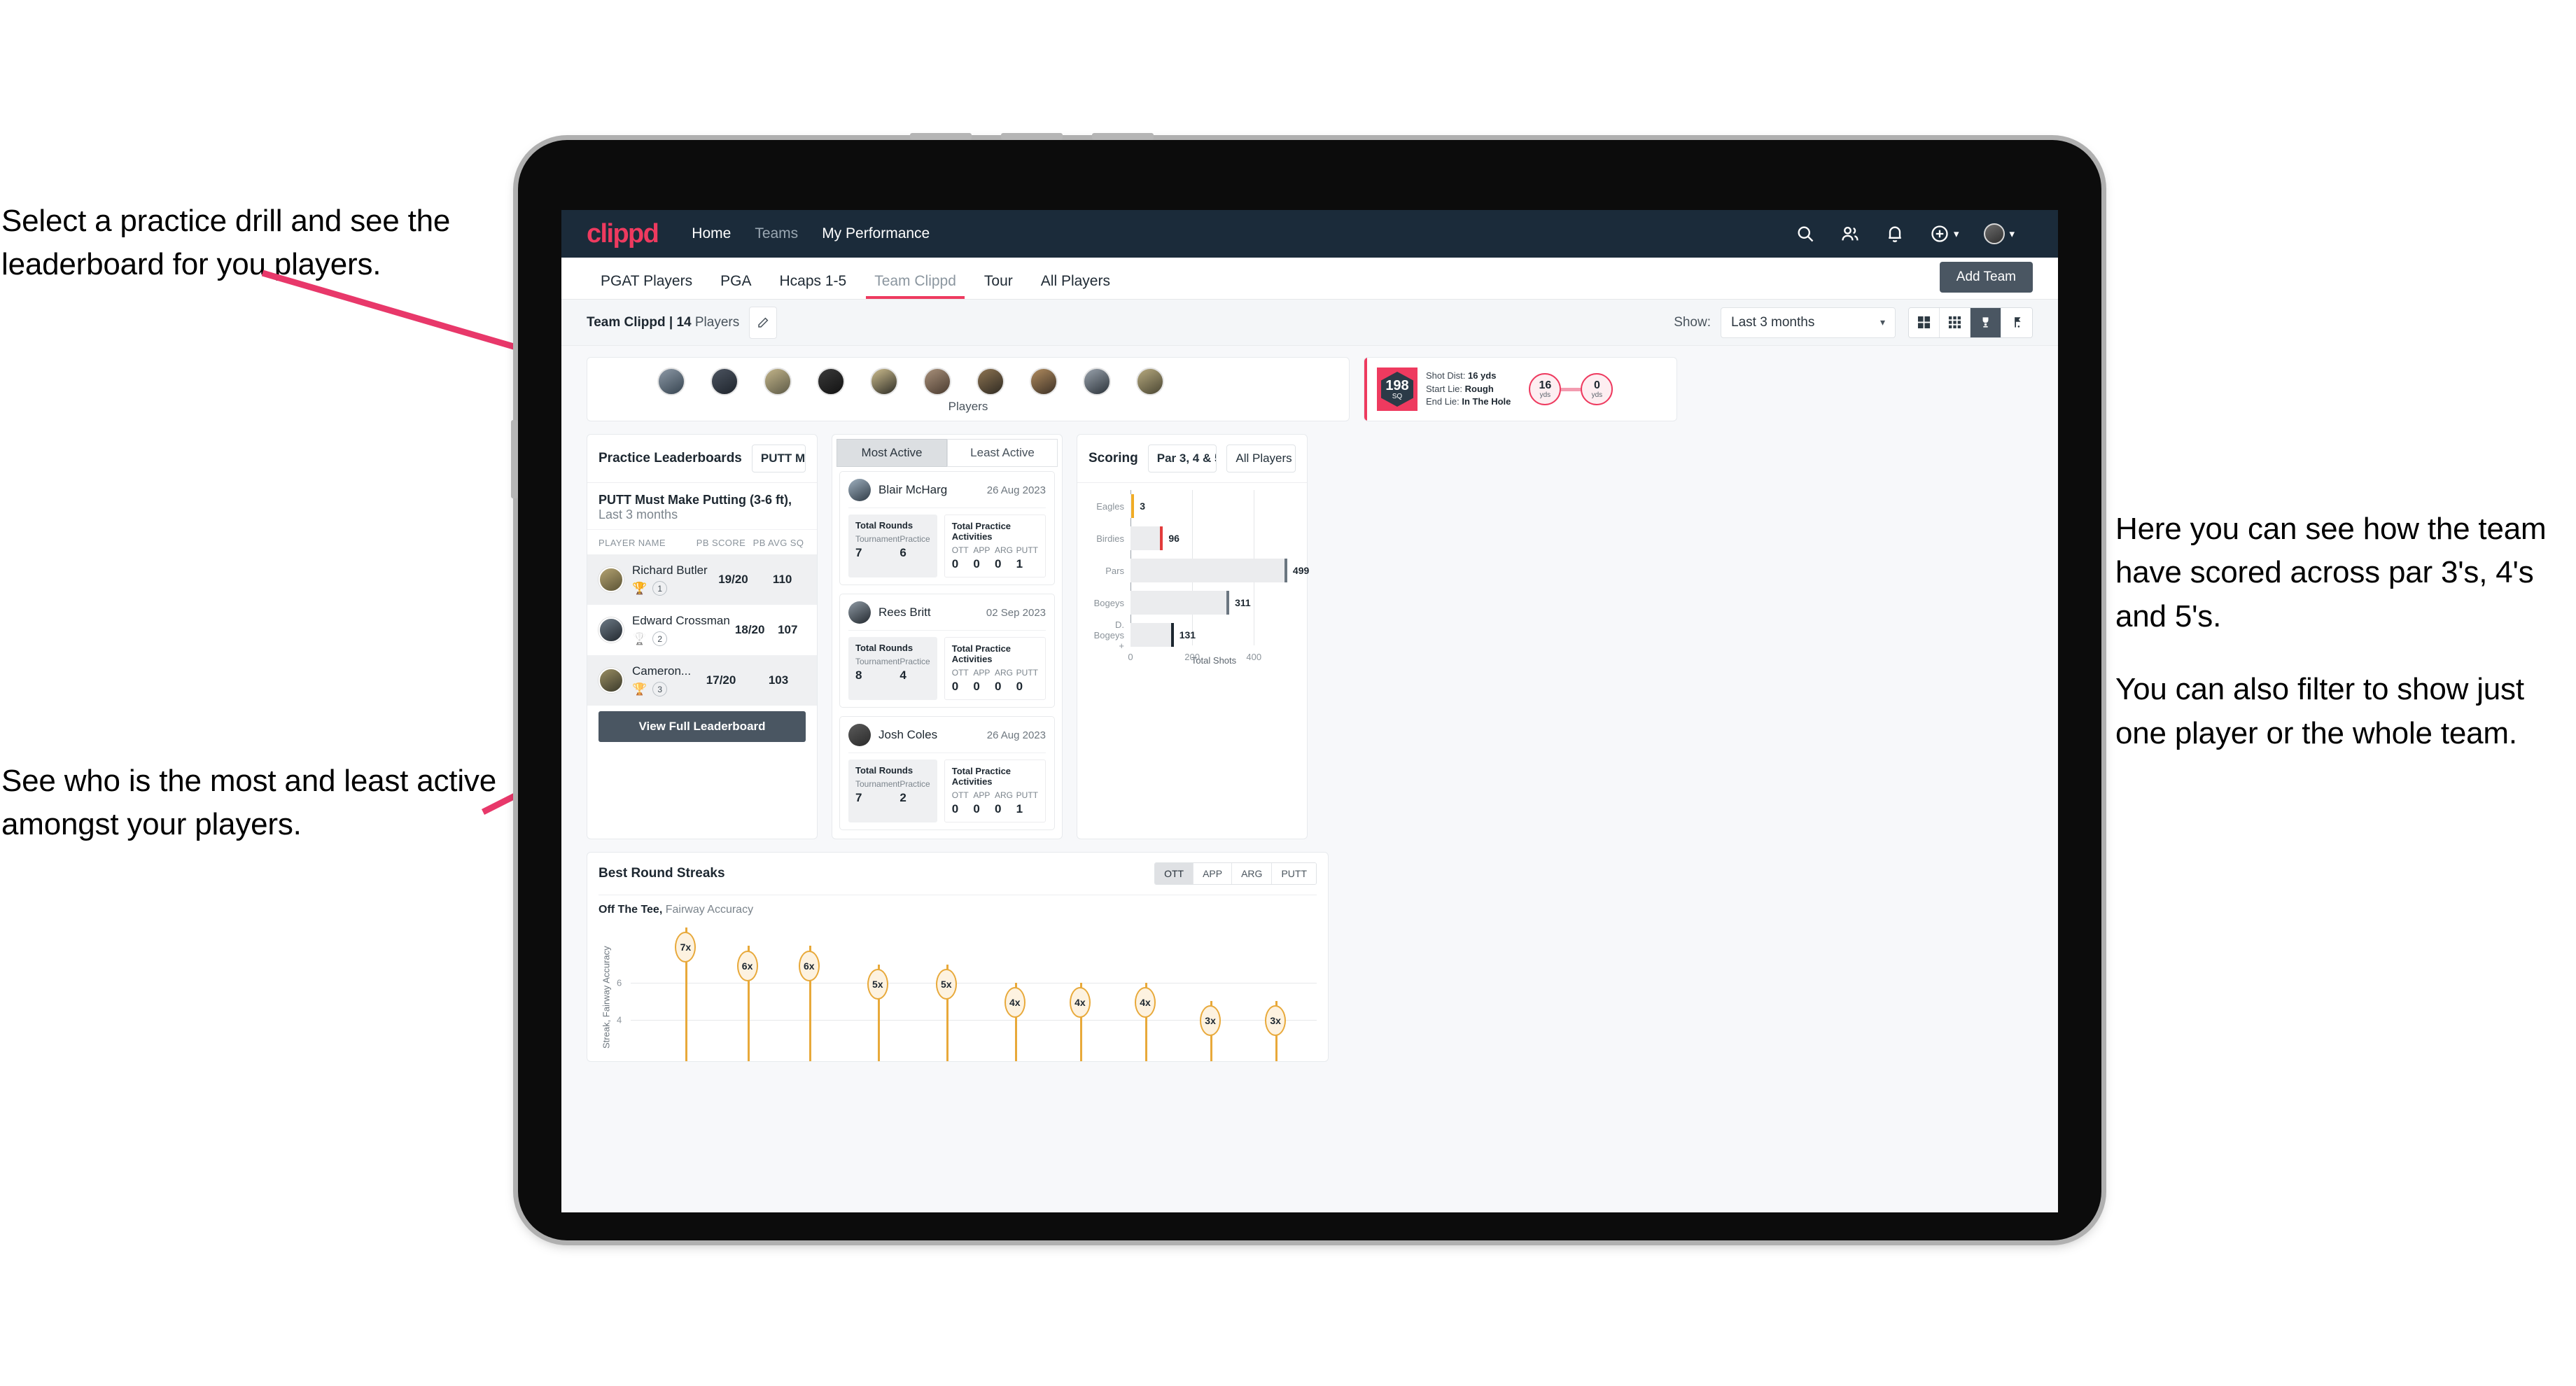 The image size is (2576, 1386). Describe the element at coordinates (812, 286) in the screenshot. I see `tab-hcaps-1-5: Hcaps 1-5` at that location.